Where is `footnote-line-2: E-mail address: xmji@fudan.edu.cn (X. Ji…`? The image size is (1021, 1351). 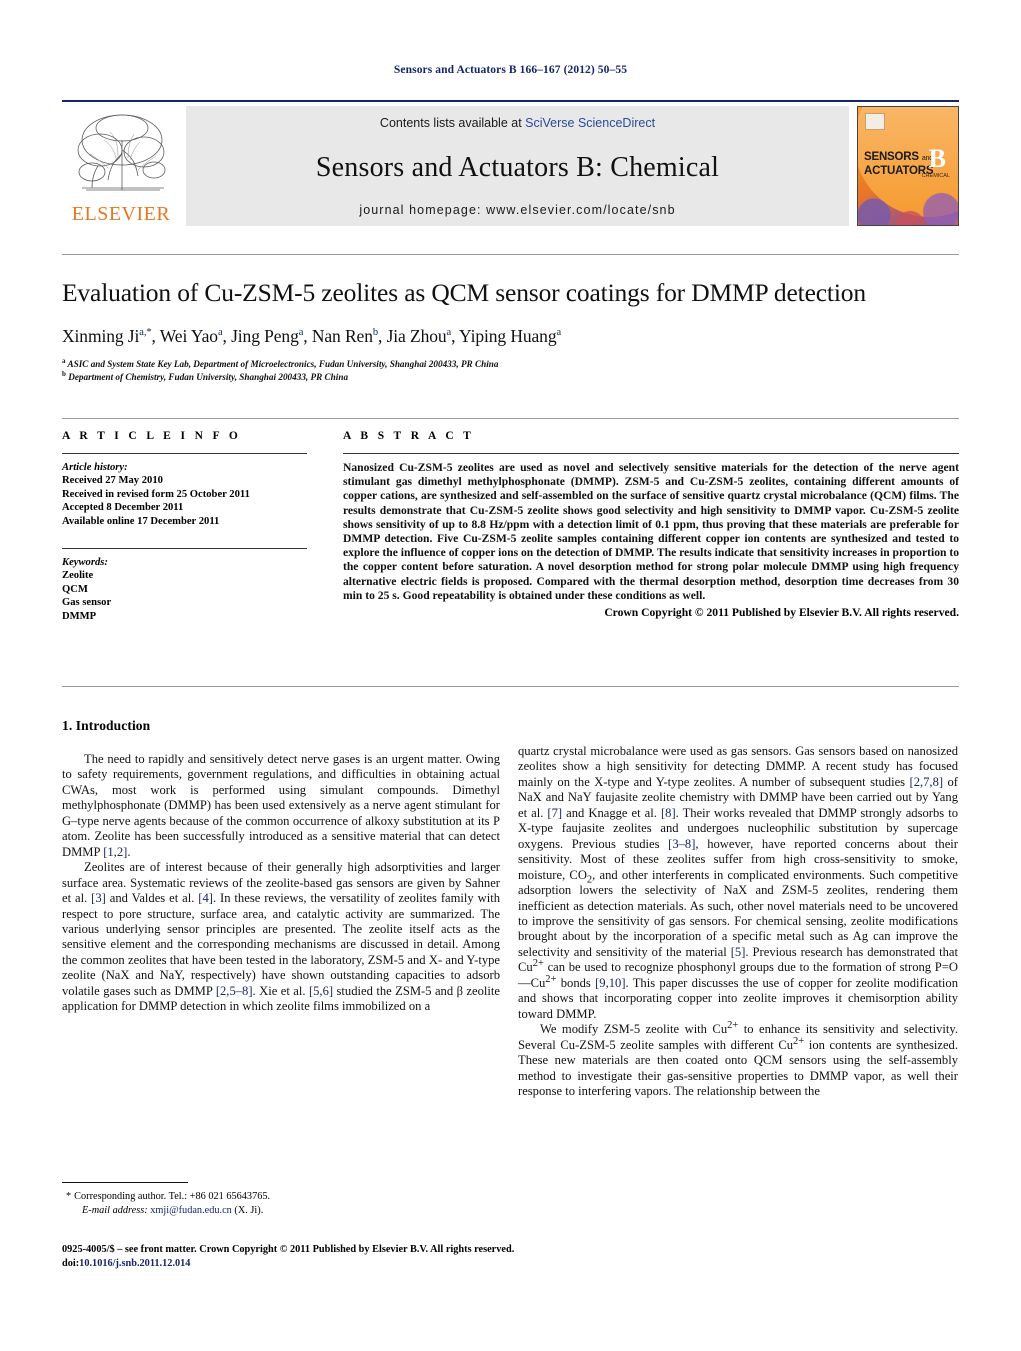
footnote-line-2: E-mail address: xmji@fudan.edu.cn (X. Ji… is located at coordinates (281, 1211).